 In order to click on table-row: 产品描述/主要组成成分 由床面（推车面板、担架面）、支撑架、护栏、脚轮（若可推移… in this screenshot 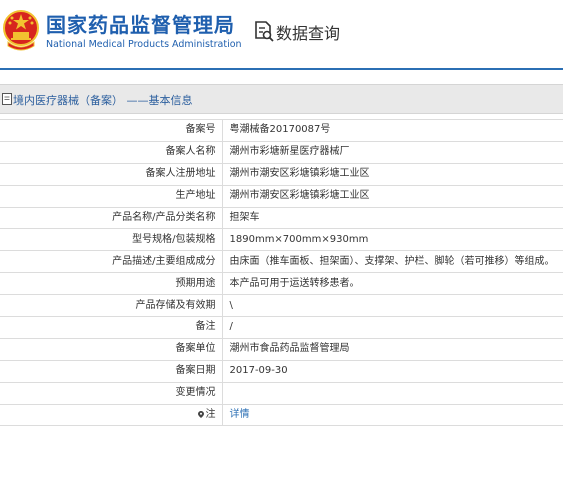, I will do `click(281, 262)`.